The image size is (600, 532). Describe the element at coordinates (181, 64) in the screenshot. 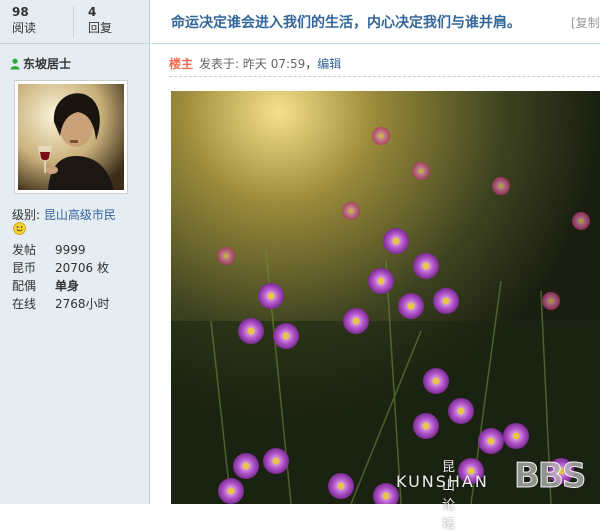

I see `thread-starter-badge: 楼主` at that location.